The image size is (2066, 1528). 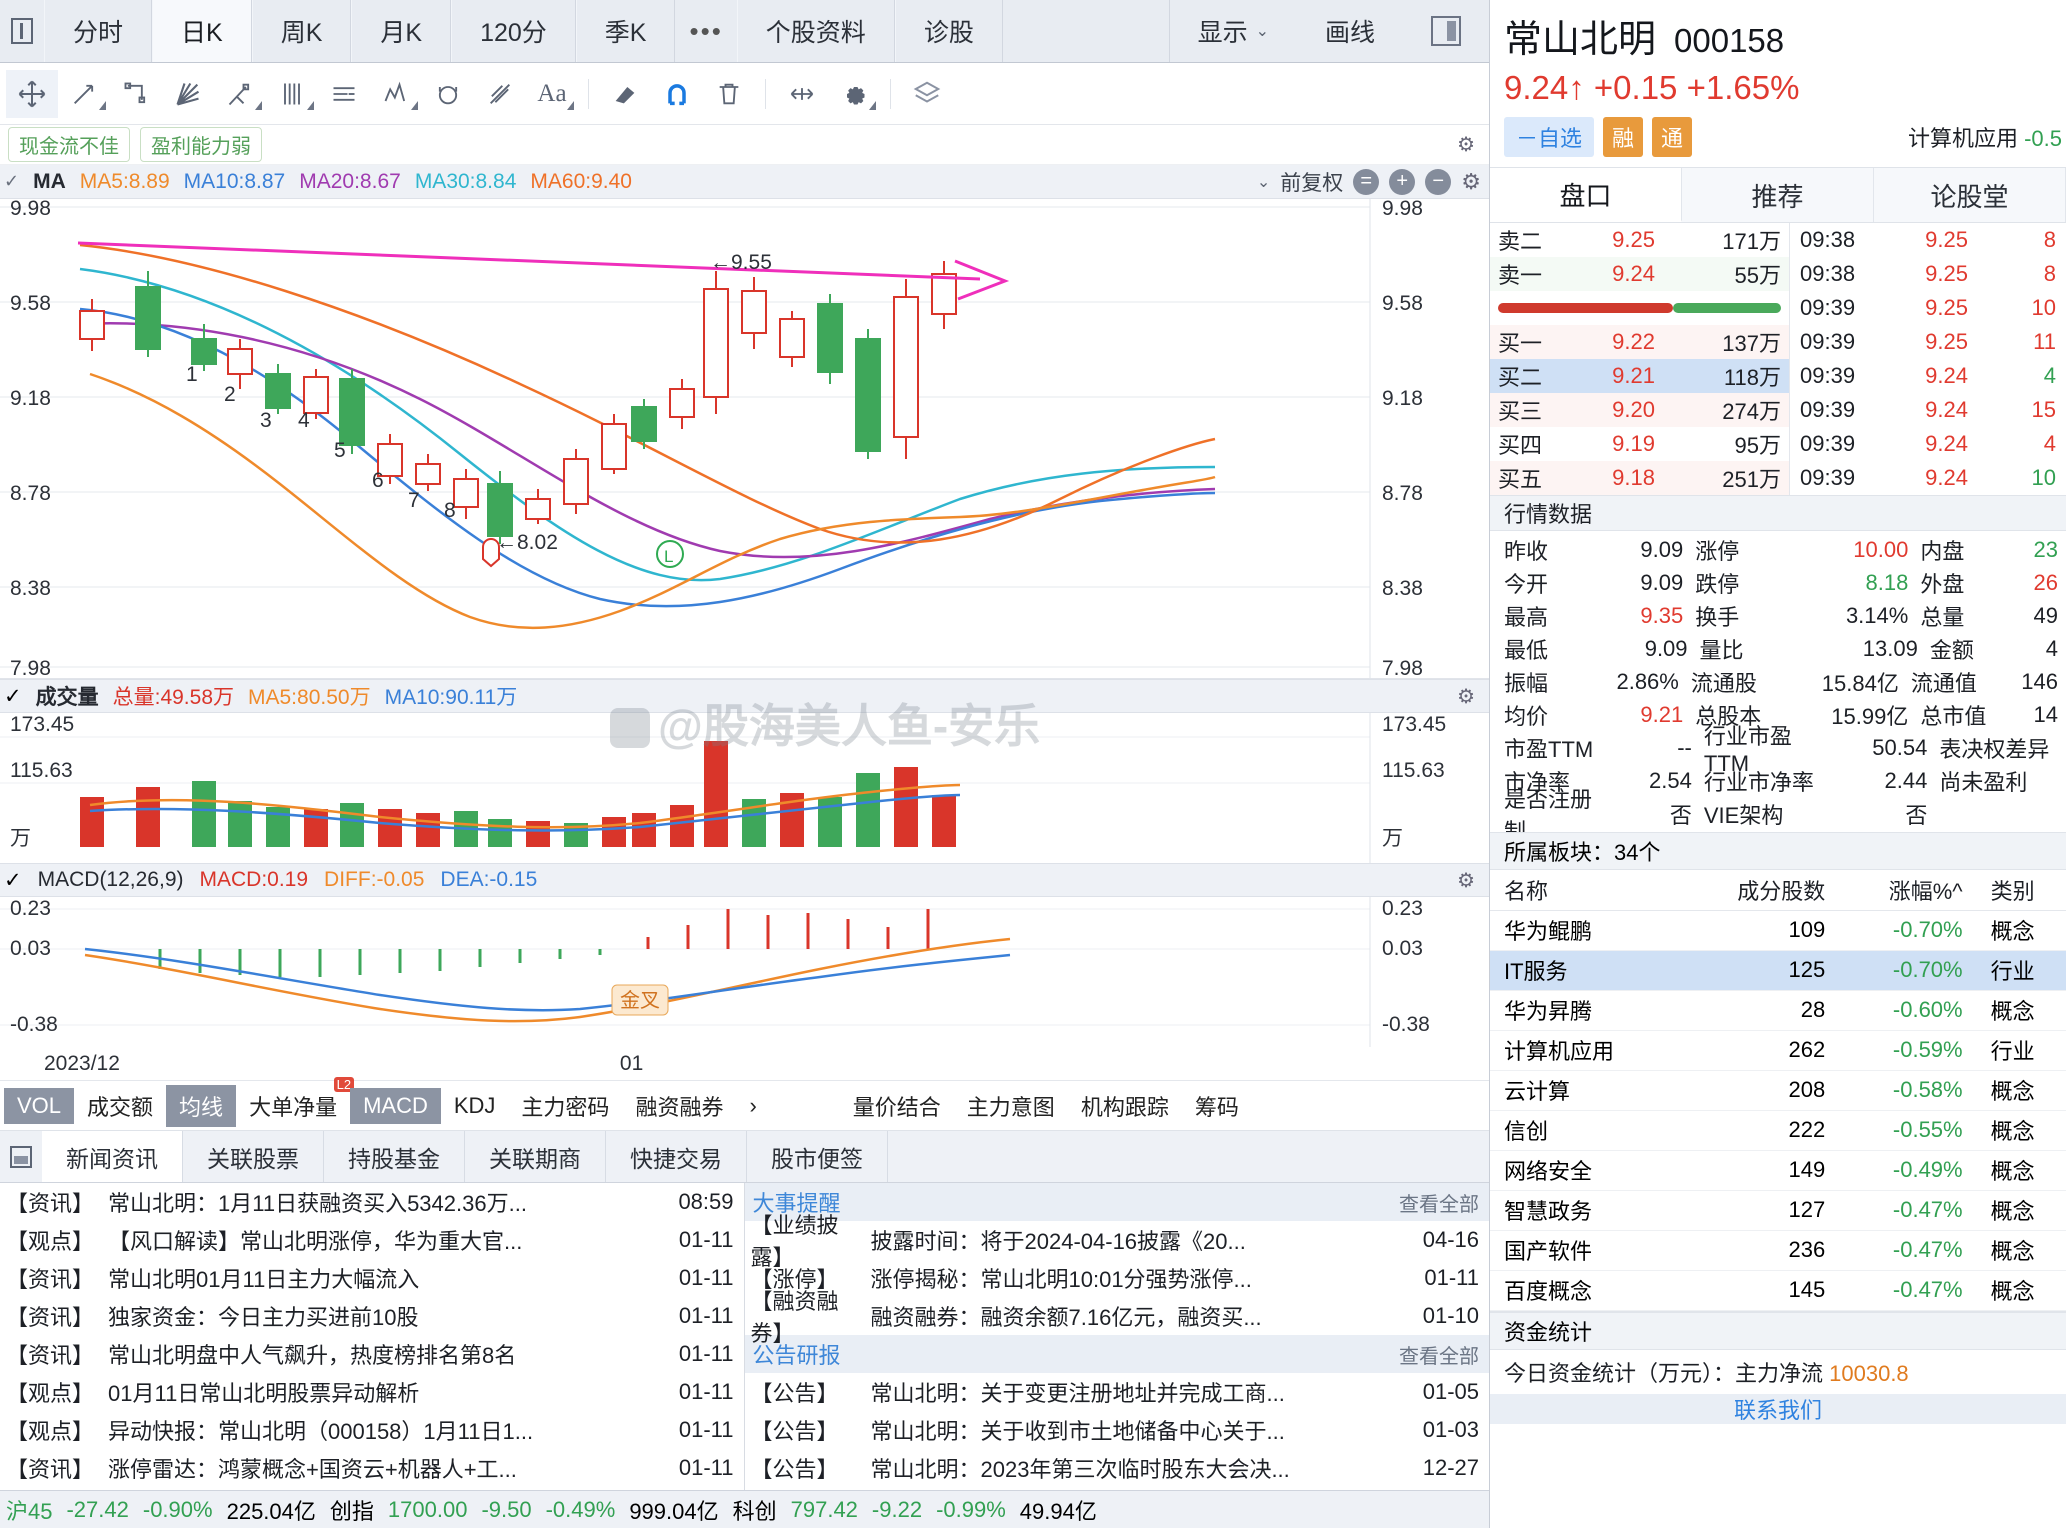 What do you see at coordinates (253, 1156) in the screenshot?
I see `news-tab-related-stocks: 关联股票` at bounding box center [253, 1156].